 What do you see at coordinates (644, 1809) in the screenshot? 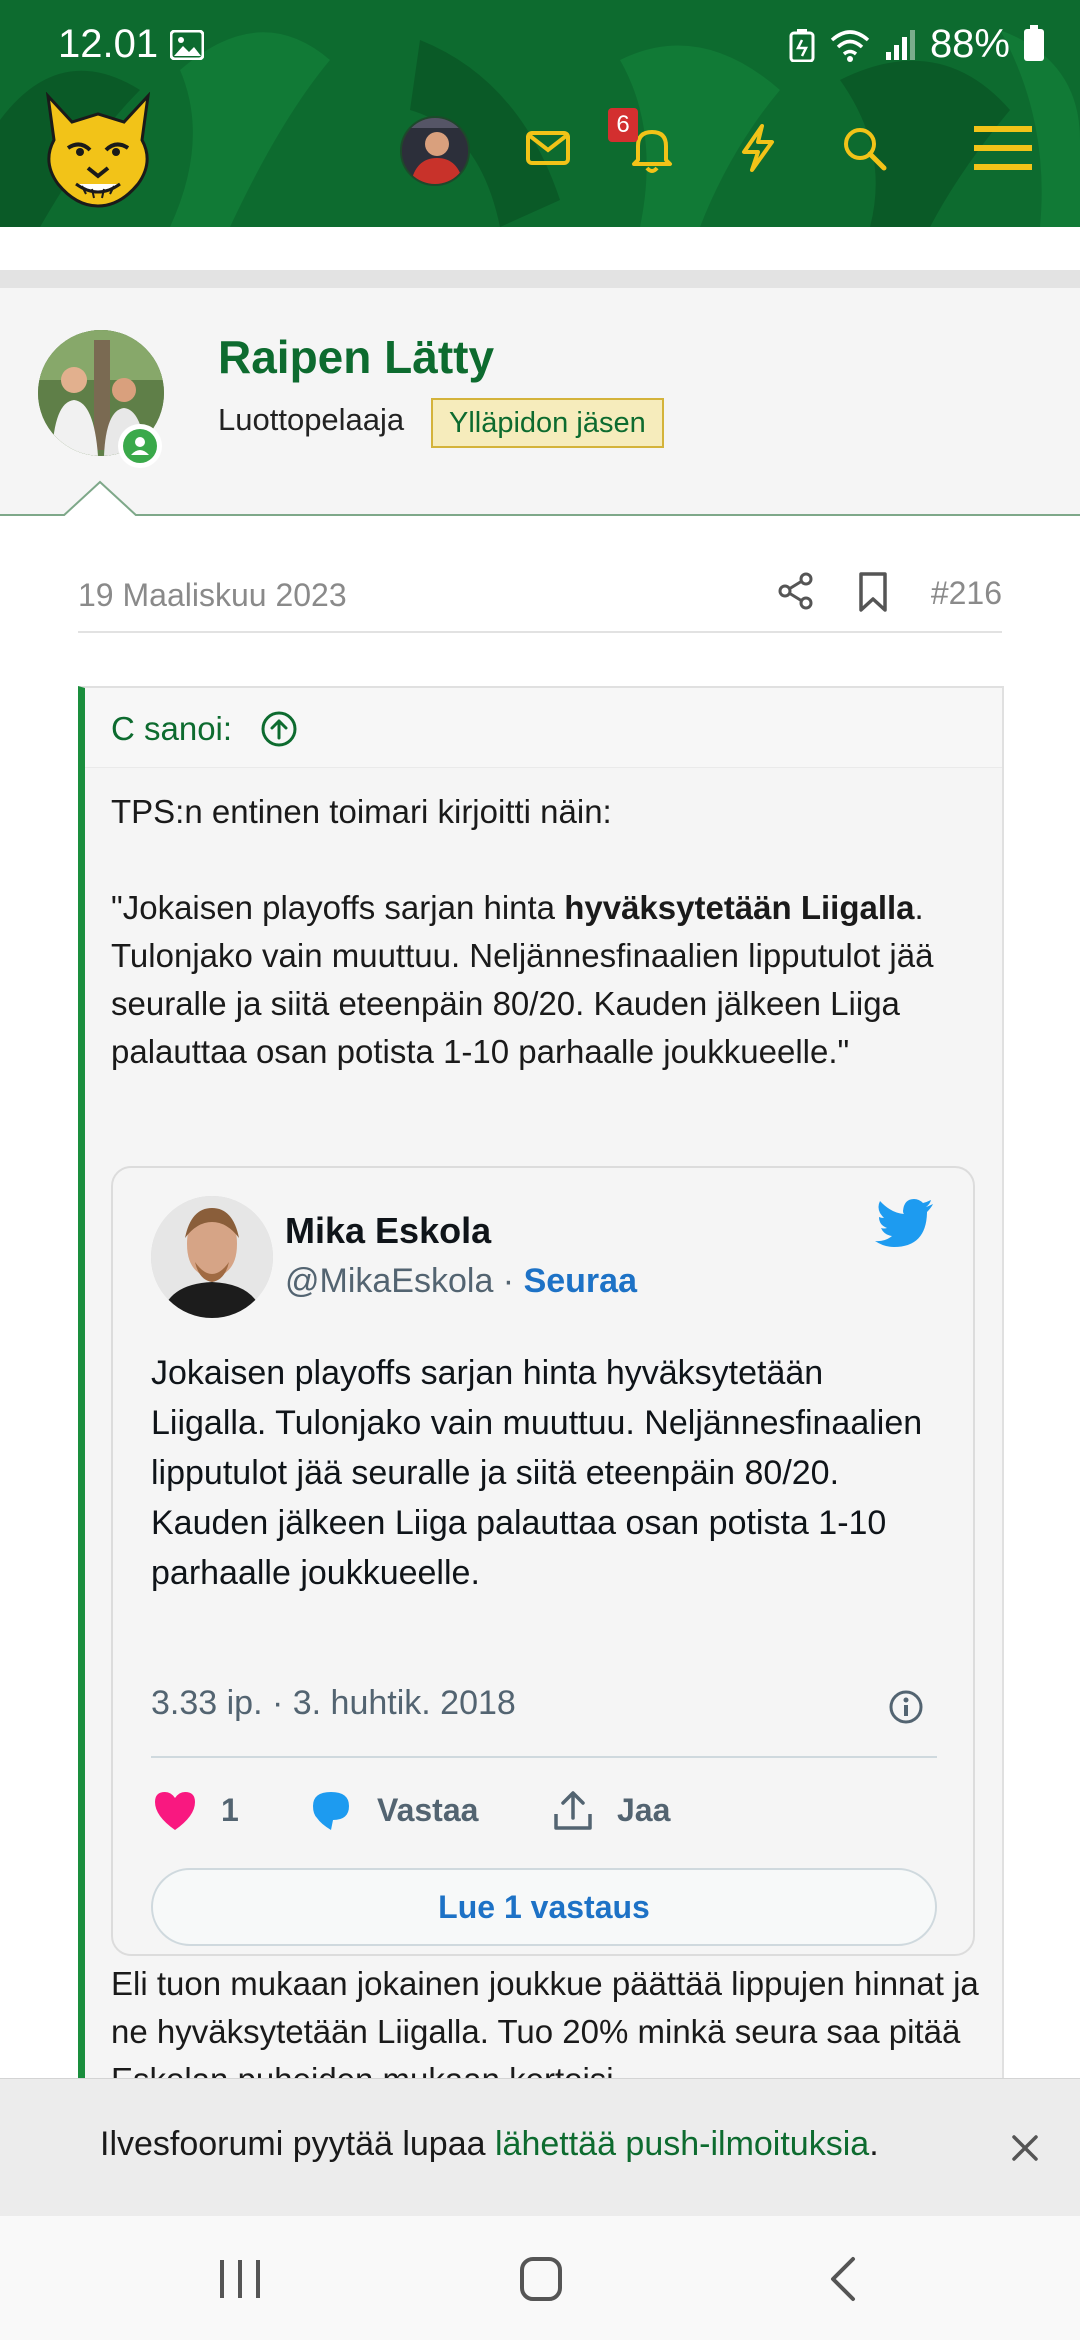
I see `tweet-share-label: Jaa` at bounding box center [644, 1809].